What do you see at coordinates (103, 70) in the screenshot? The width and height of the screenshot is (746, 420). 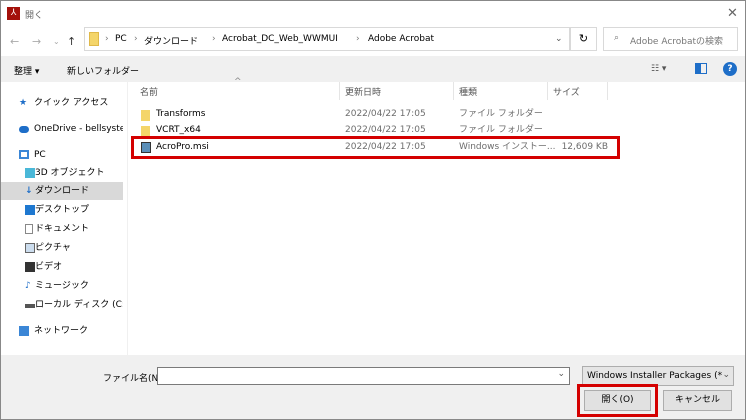 I see `new-folder-button: 新しいフォルダー` at bounding box center [103, 70].